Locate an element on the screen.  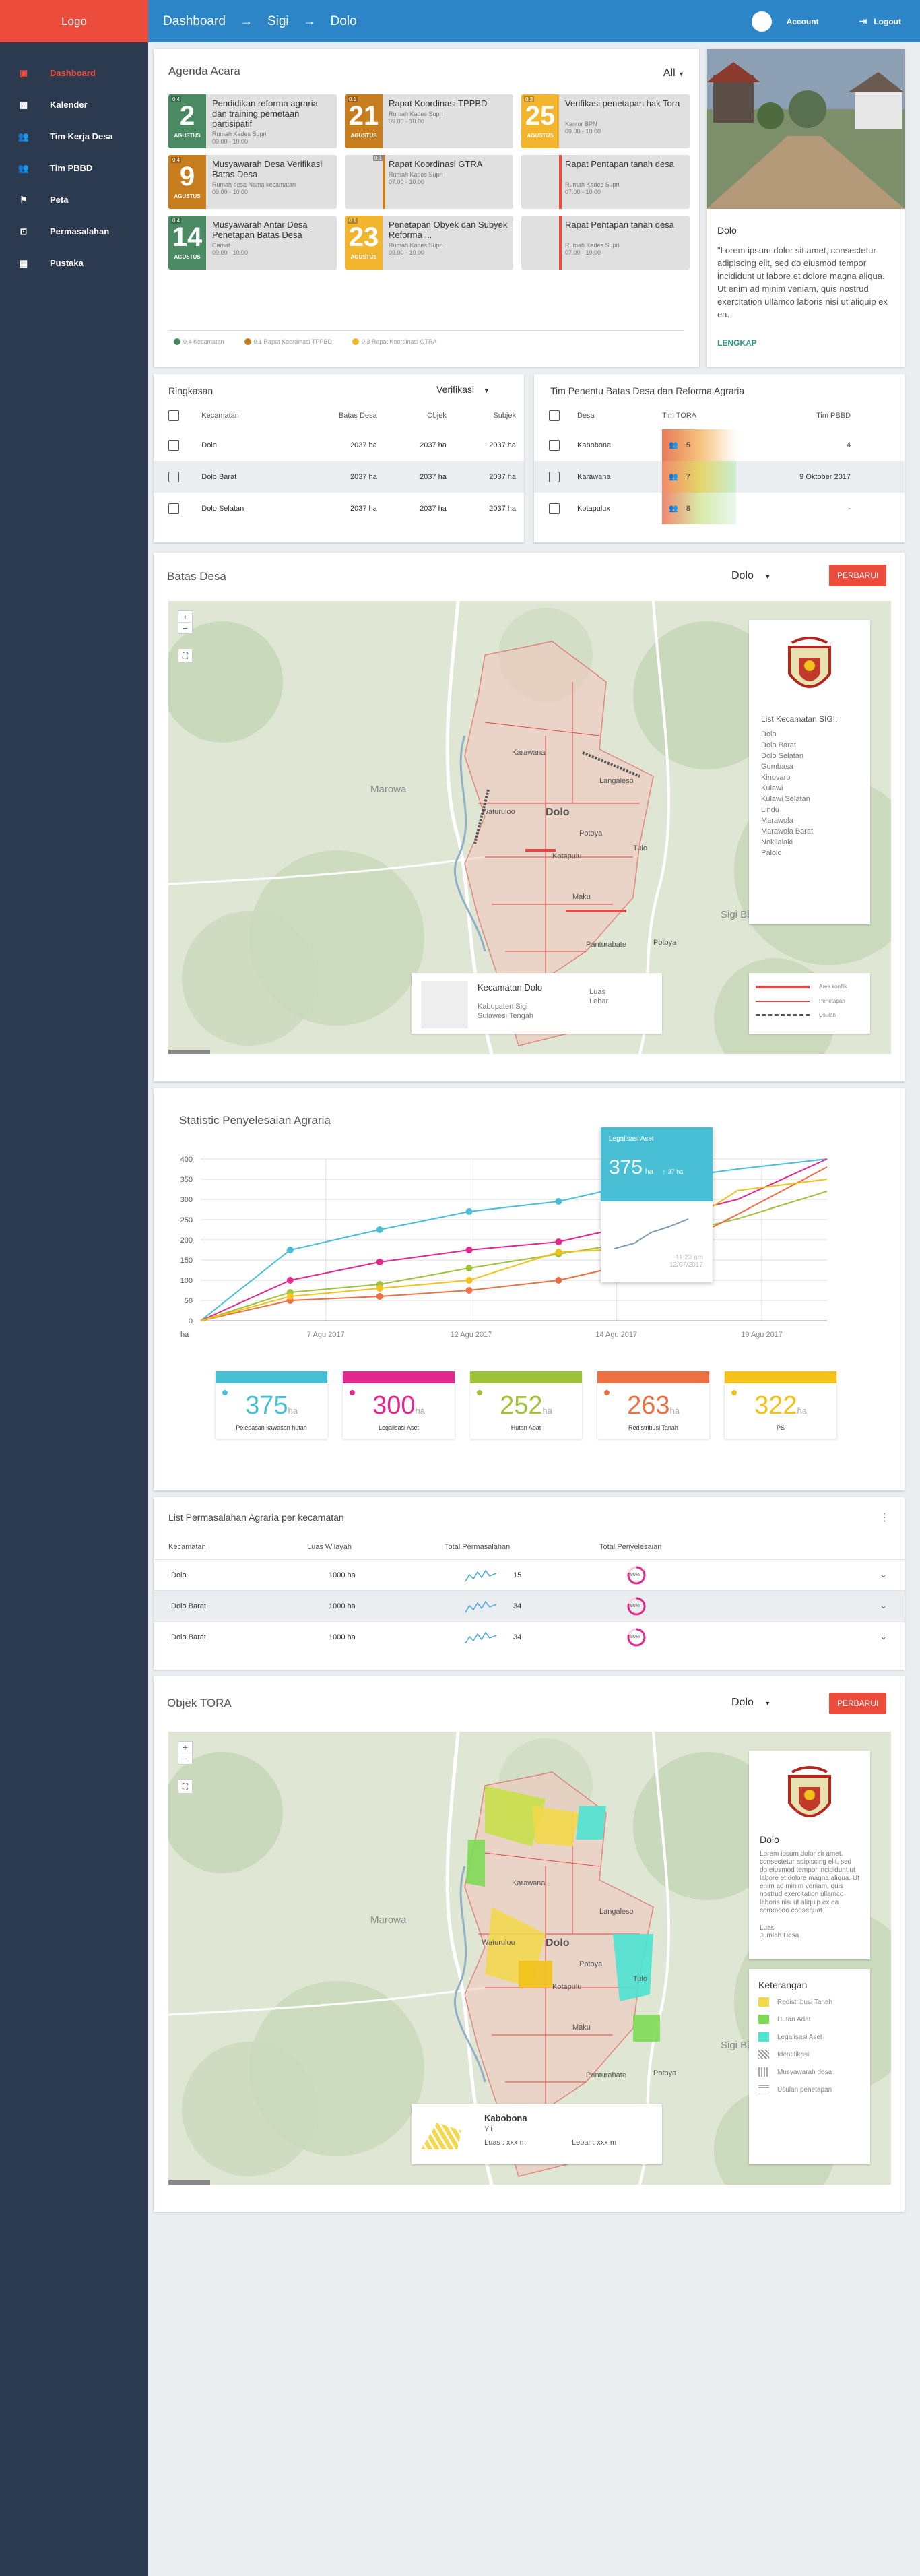
column-header: Desa is located at coordinates (615, 415).